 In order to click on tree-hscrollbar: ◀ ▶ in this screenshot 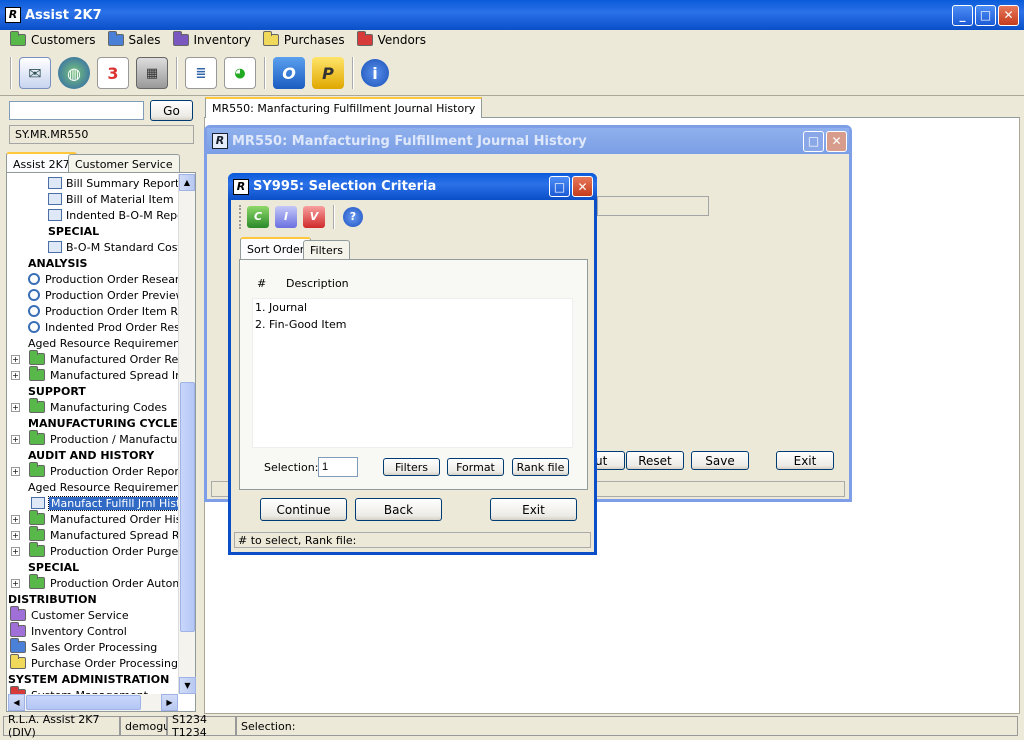, I will do `click(93, 702)`.